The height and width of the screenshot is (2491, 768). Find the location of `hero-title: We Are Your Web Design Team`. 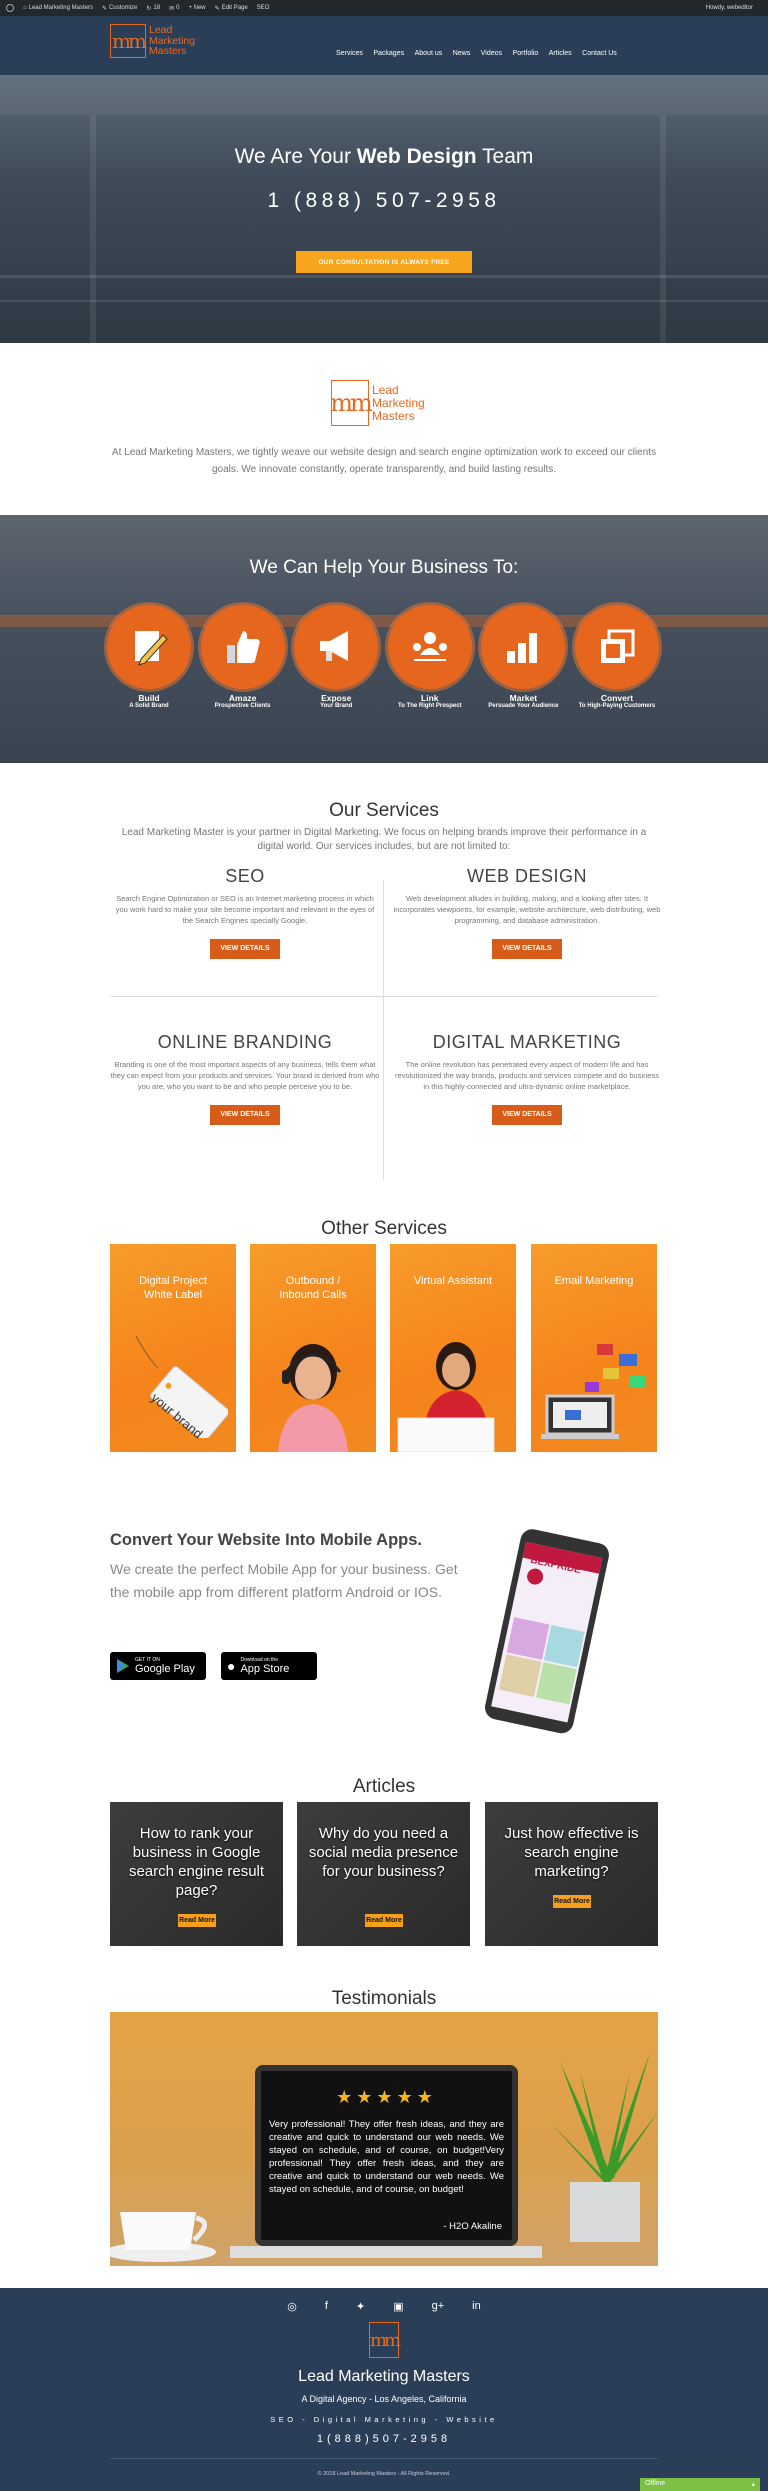

hero-title: We Are Your Web Design Team is located at coordinates (384, 156).